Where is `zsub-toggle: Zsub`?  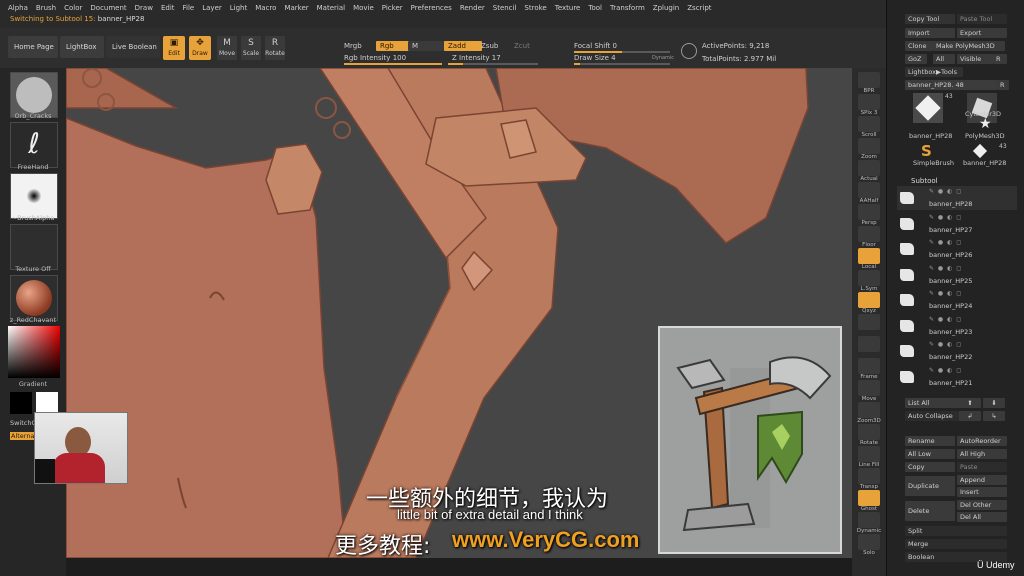
zsub-toggle: Zsub is located at coordinates (489, 46).